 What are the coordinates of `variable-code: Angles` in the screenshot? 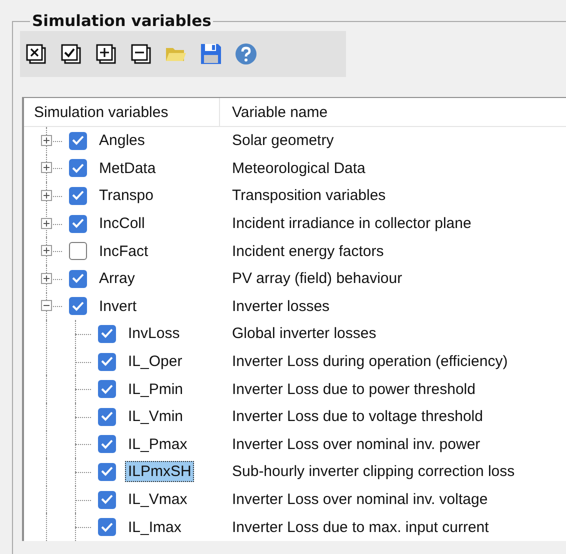 It's located at (122, 141).